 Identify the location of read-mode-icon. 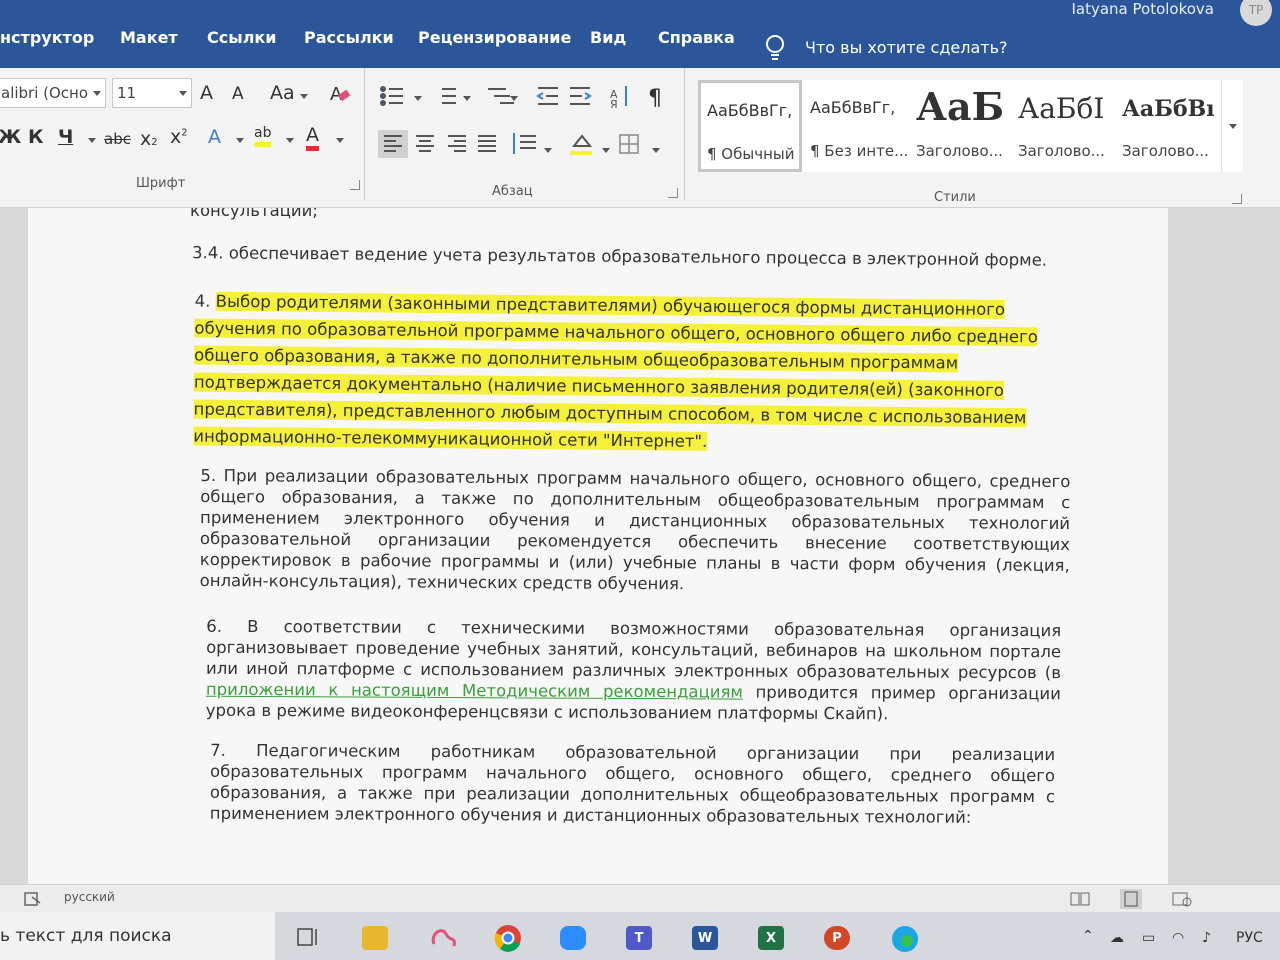
(1080, 899).